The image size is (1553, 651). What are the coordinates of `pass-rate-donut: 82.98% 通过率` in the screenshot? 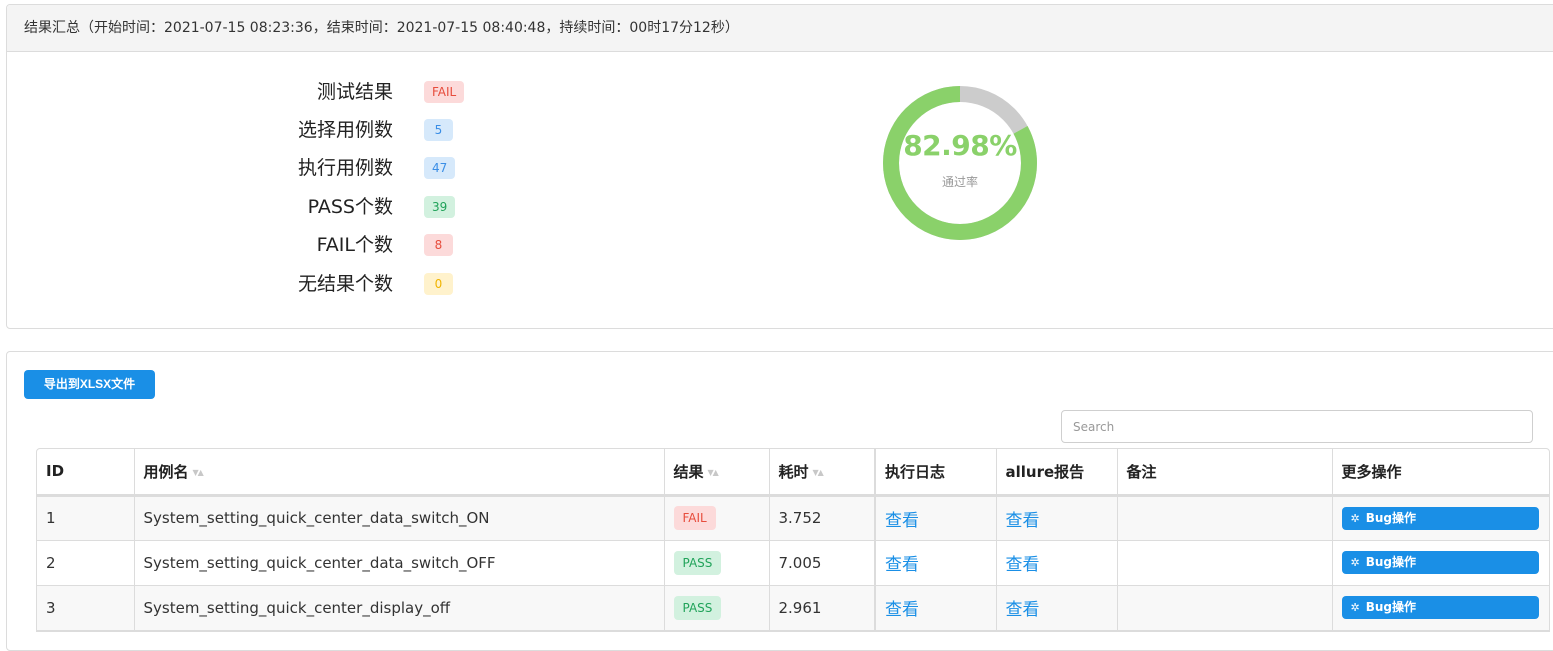 It's located at (960, 163).